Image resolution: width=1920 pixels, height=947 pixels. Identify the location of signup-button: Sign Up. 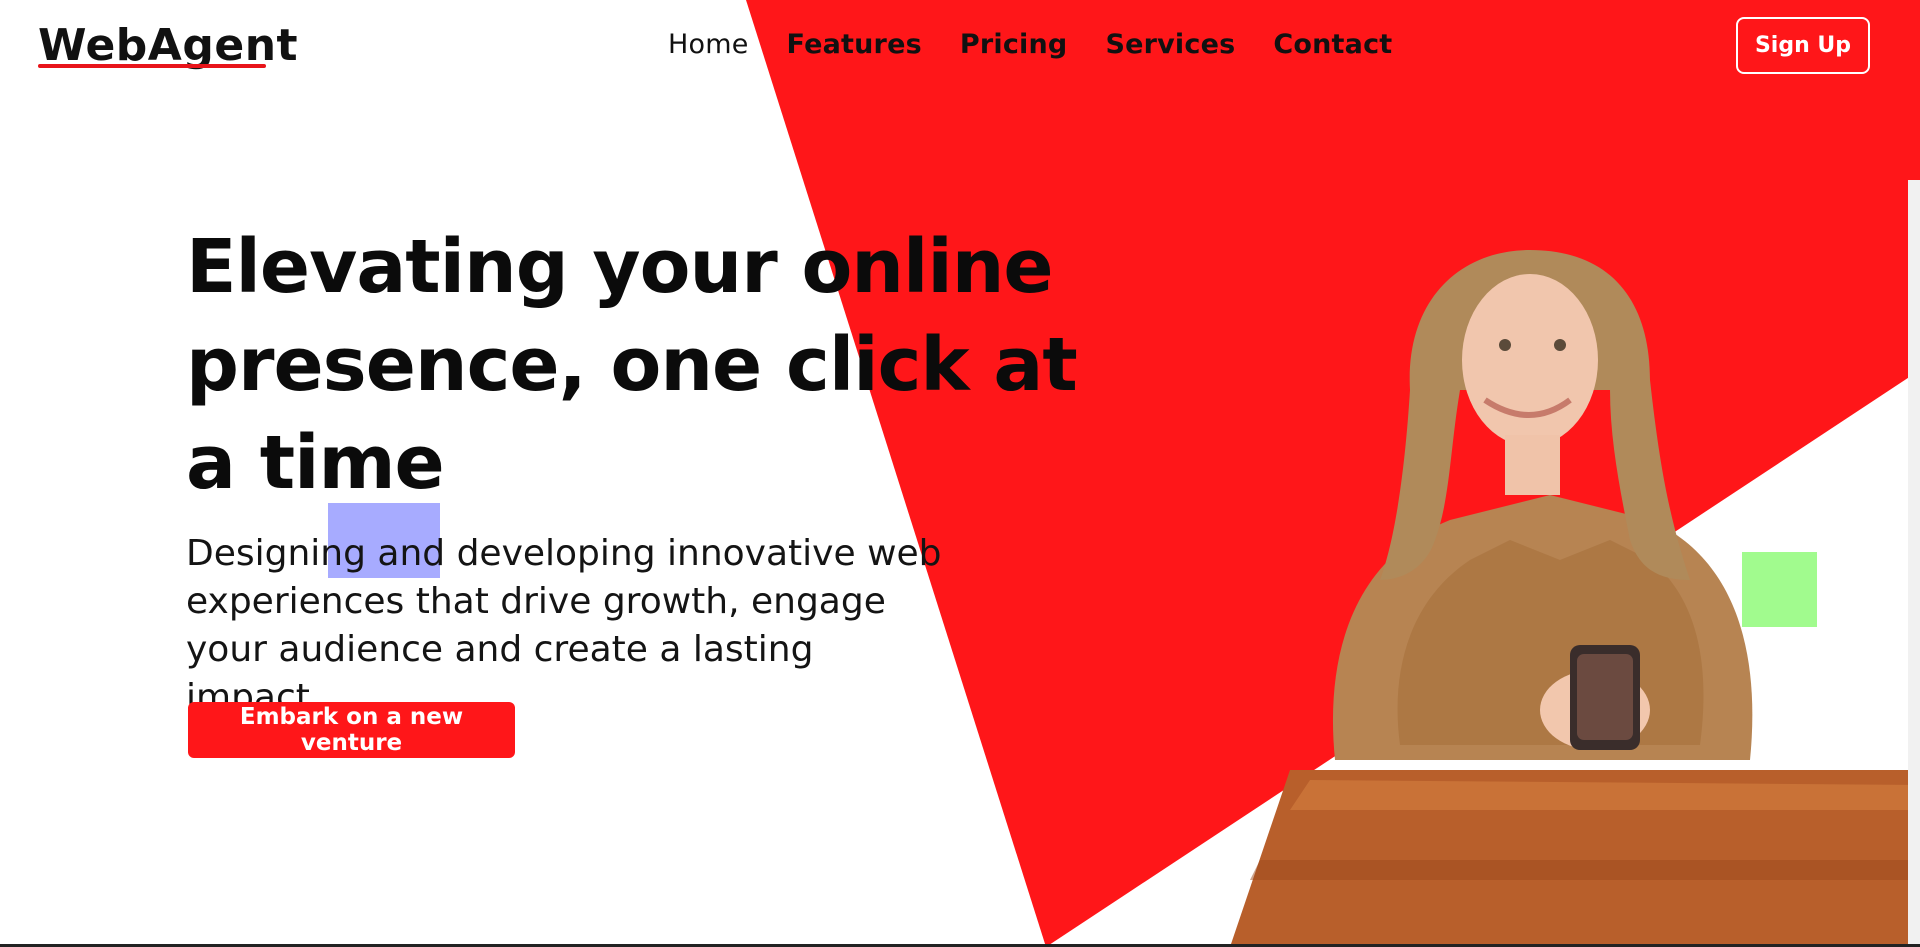
(1803, 45).